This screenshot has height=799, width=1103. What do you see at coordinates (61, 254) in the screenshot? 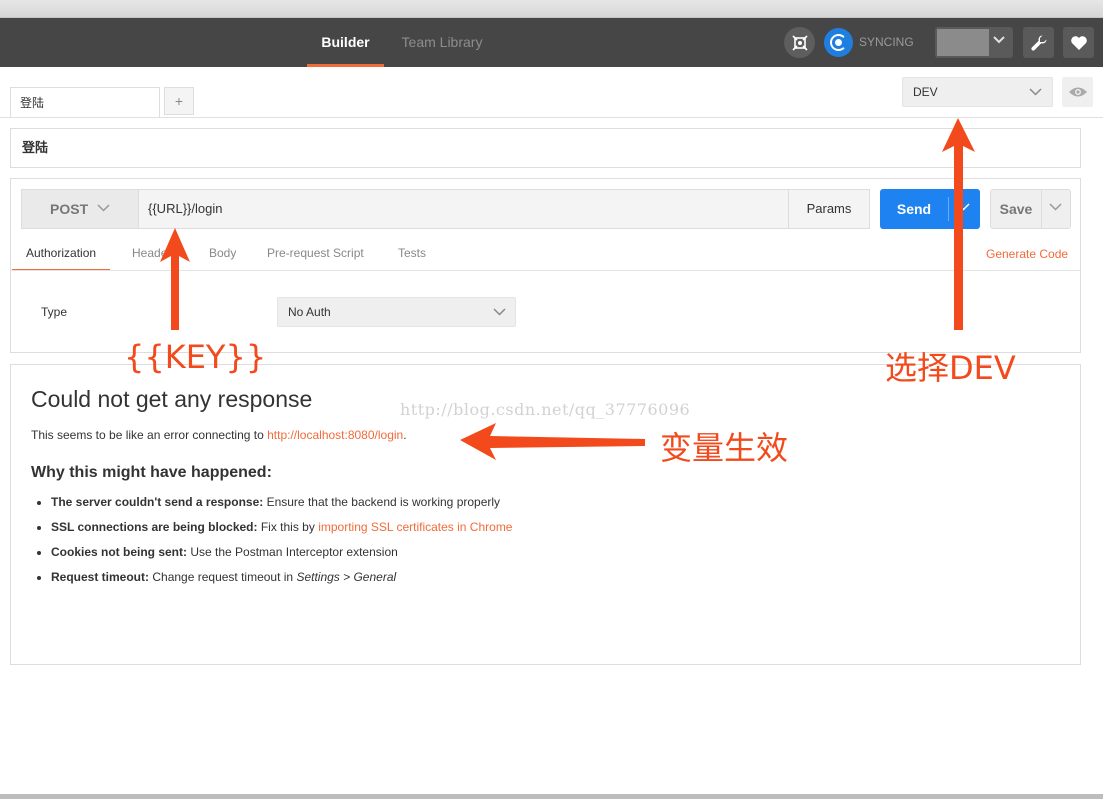
I see `tab-authorization: Authorization` at bounding box center [61, 254].